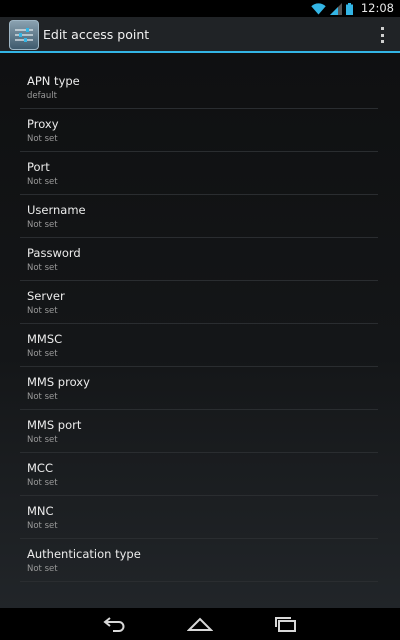 This screenshot has height=640, width=400. Describe the element at coordinates (199, 87) in the screenshot. I see `setting-item-apn-type: APN type default` at that location.